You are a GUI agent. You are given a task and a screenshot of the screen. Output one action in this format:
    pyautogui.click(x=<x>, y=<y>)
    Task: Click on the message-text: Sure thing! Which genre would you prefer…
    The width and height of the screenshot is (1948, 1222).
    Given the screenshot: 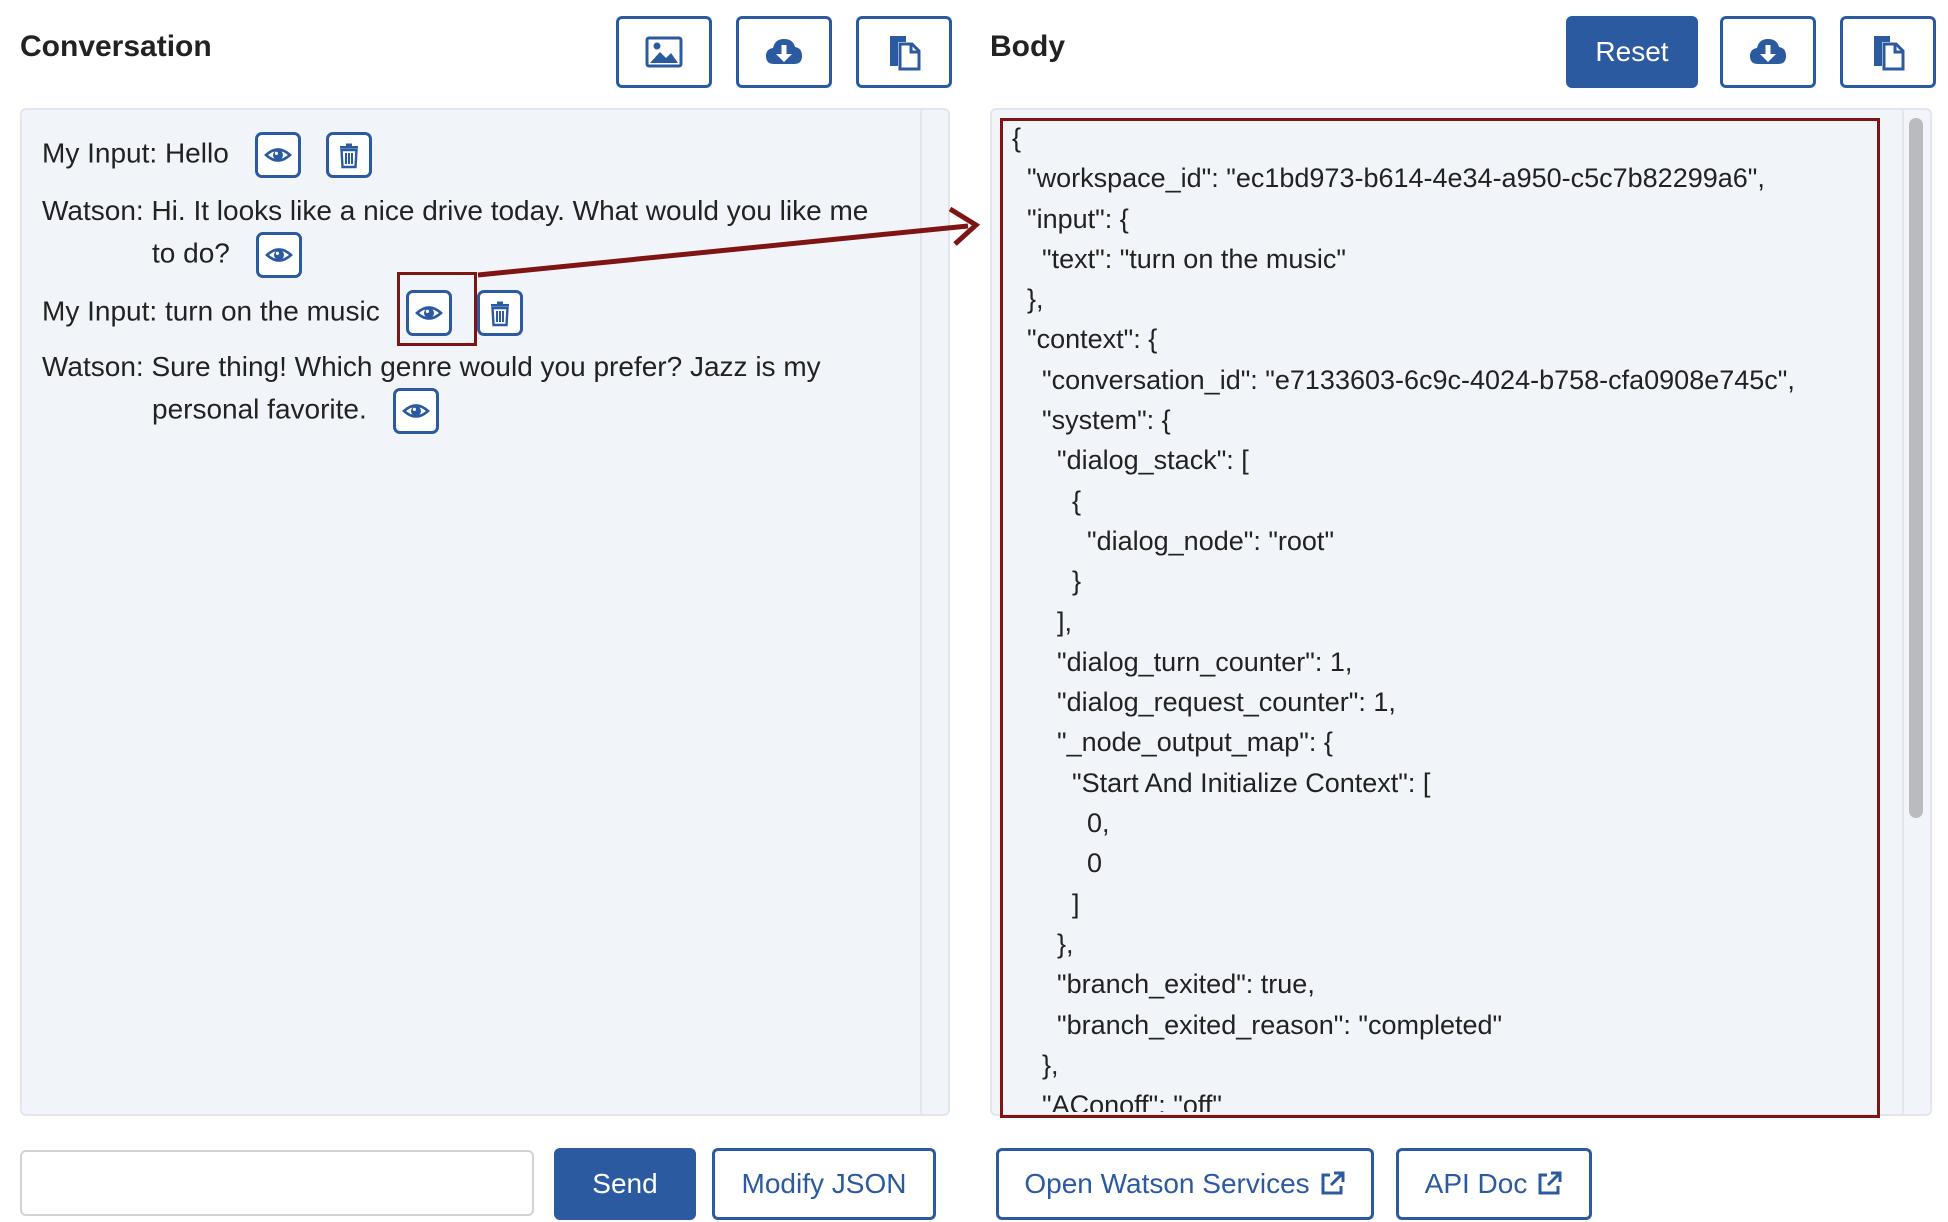 What is the action you would take?
    pyautogui.click(x=486, y=366)
    